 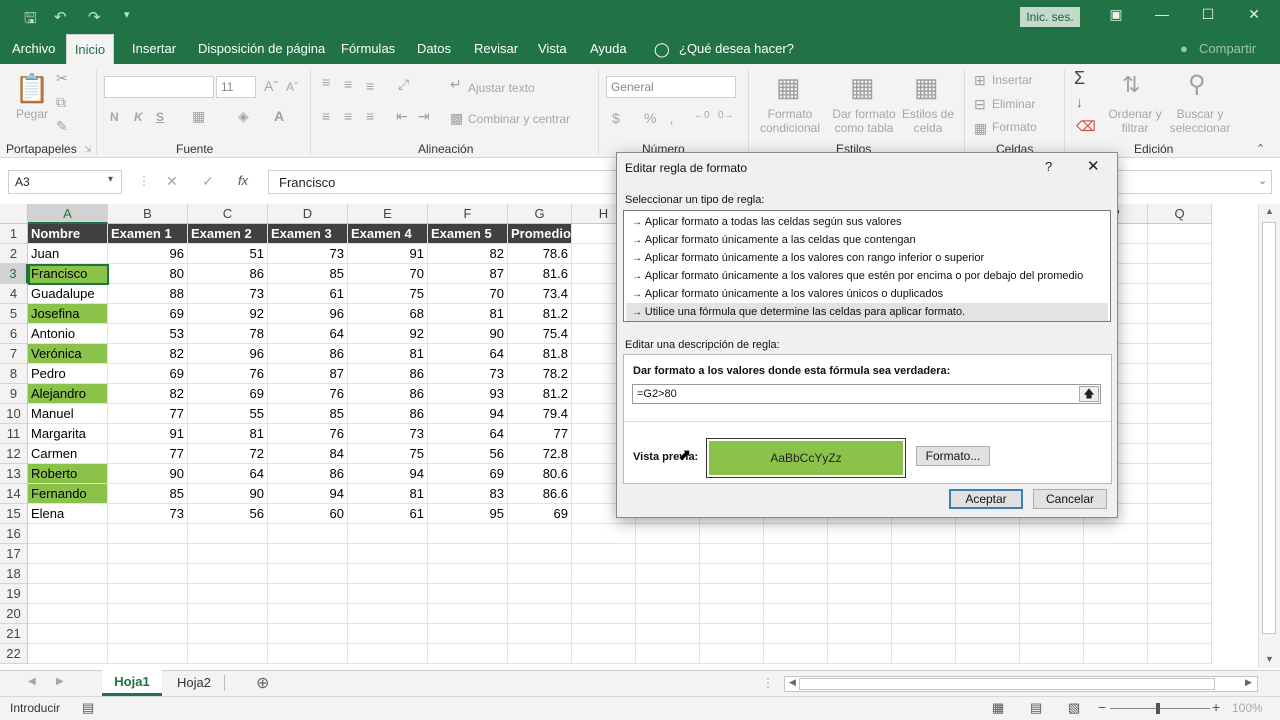 I want to click on next-sheet-icon: ▶, so click(x=60, y=681).